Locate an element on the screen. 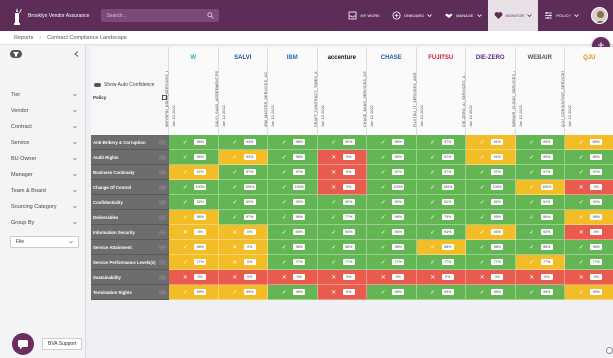 The height and width of the screenshot is (358, 613). search-input is located at coordinates (156, 15).